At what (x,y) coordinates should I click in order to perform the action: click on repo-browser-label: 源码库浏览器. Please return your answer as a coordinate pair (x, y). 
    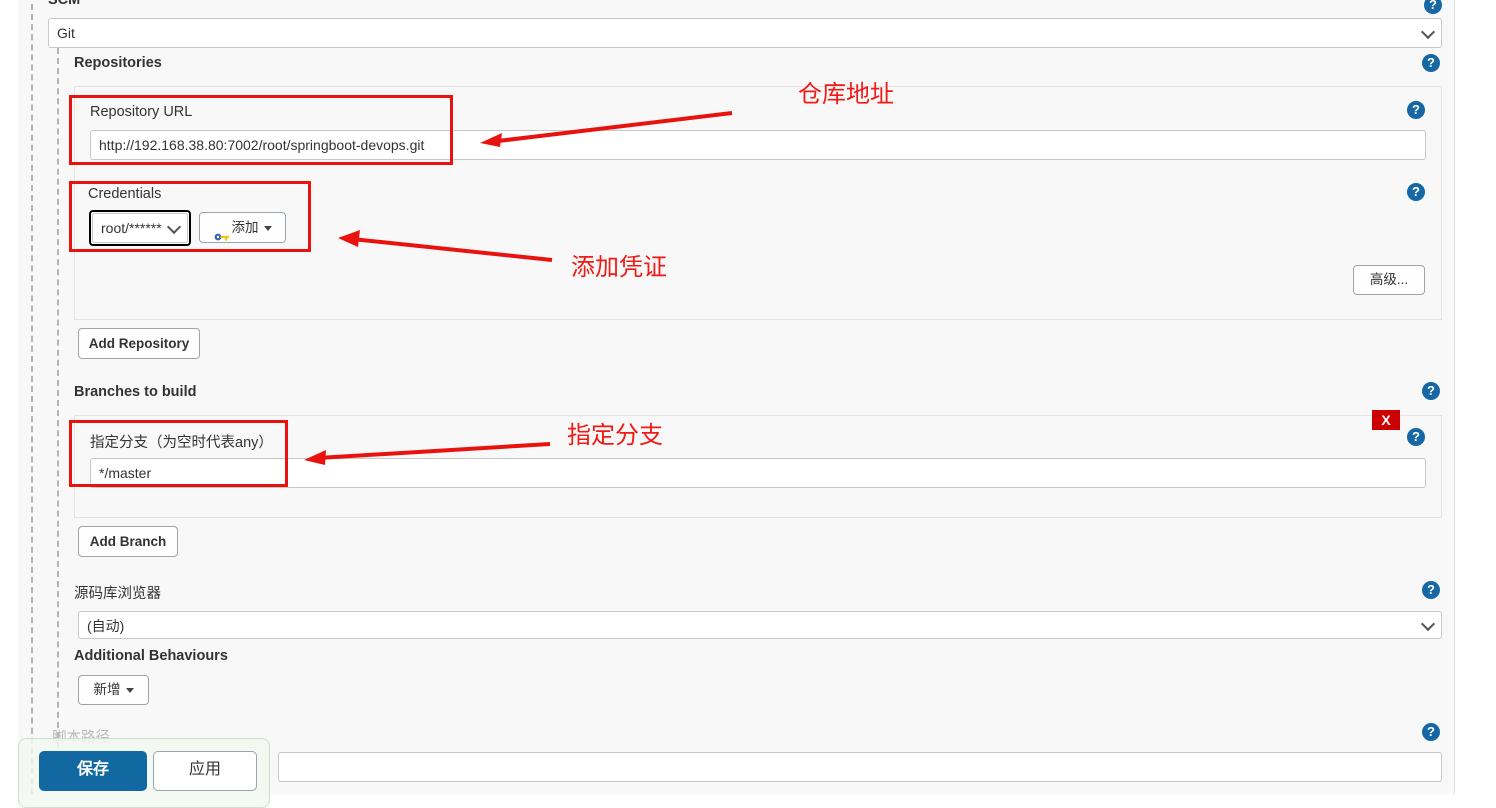
    Looking at the image, I should click on (117, 594).